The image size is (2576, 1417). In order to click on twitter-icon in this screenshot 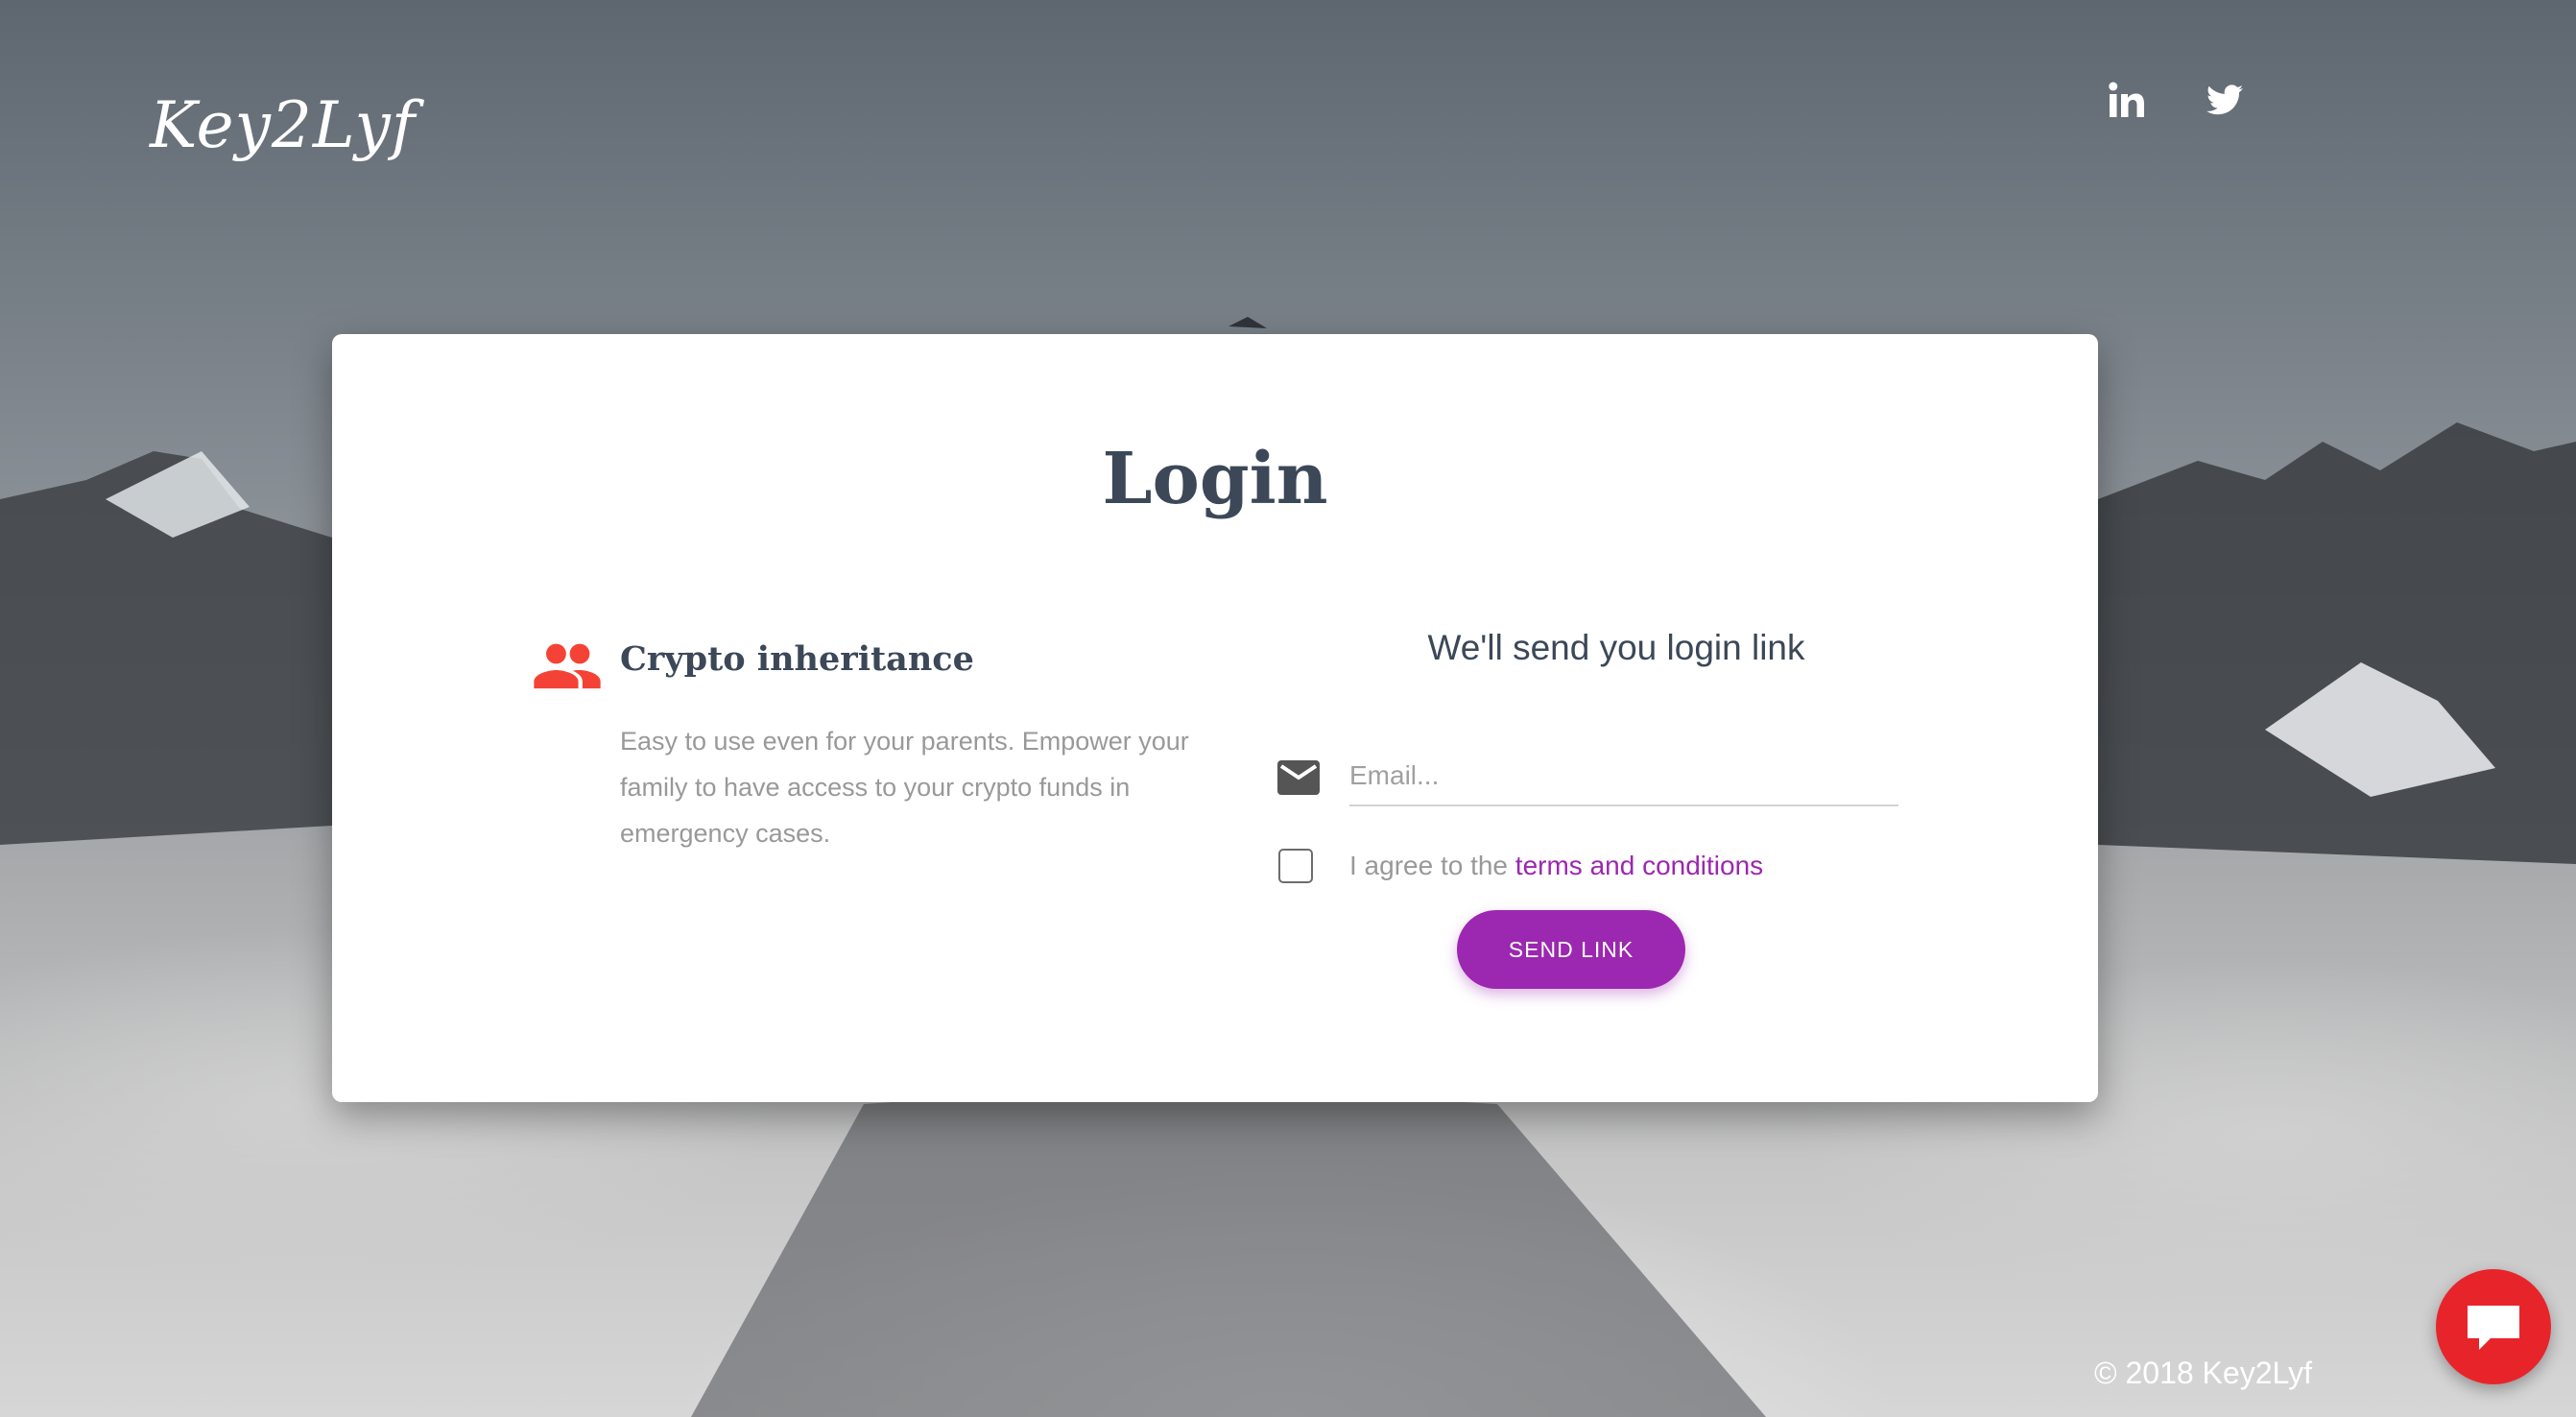, I will do `click(2224, 99)`.